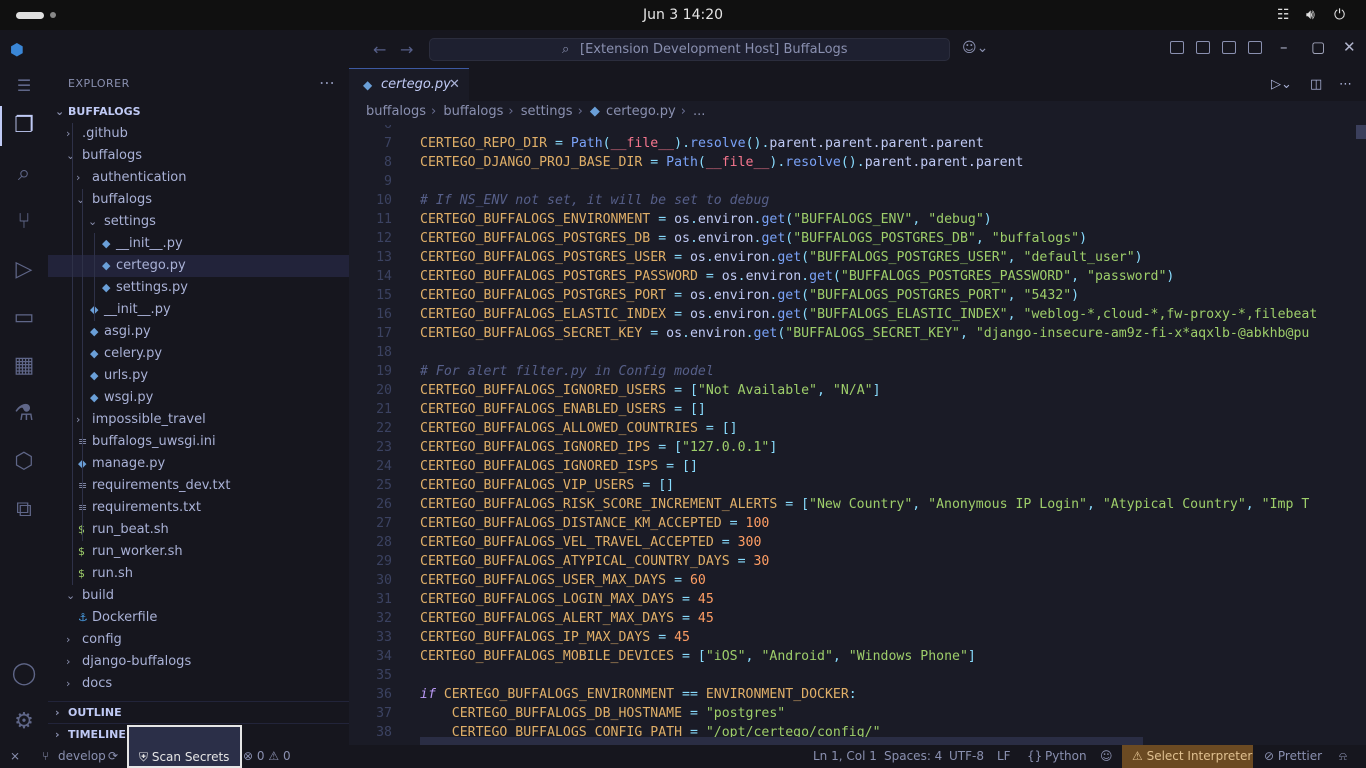 Image resolution: width=1366 pixels, height=768 pixels. I want to click on code-line: 9, so click(851, 181).